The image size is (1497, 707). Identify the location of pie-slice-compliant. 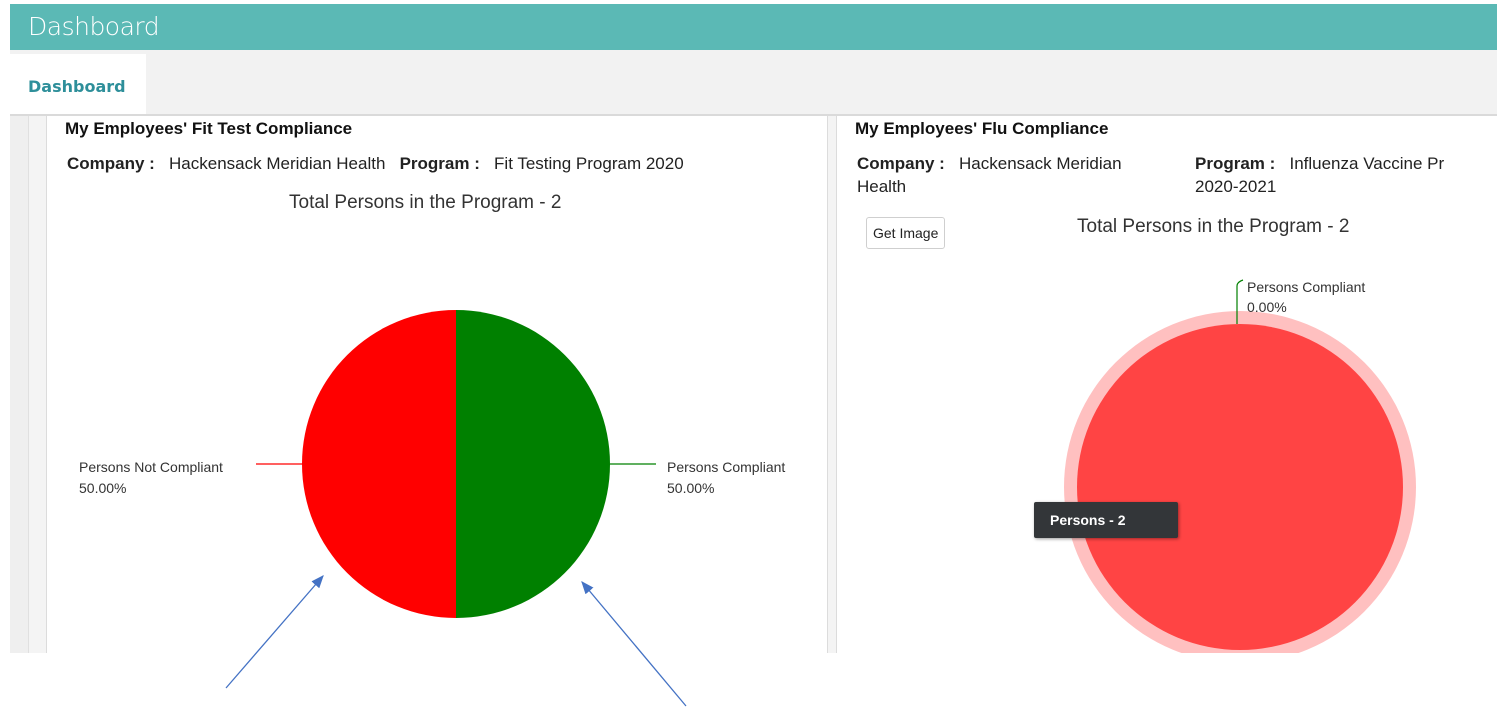
(533, 464).